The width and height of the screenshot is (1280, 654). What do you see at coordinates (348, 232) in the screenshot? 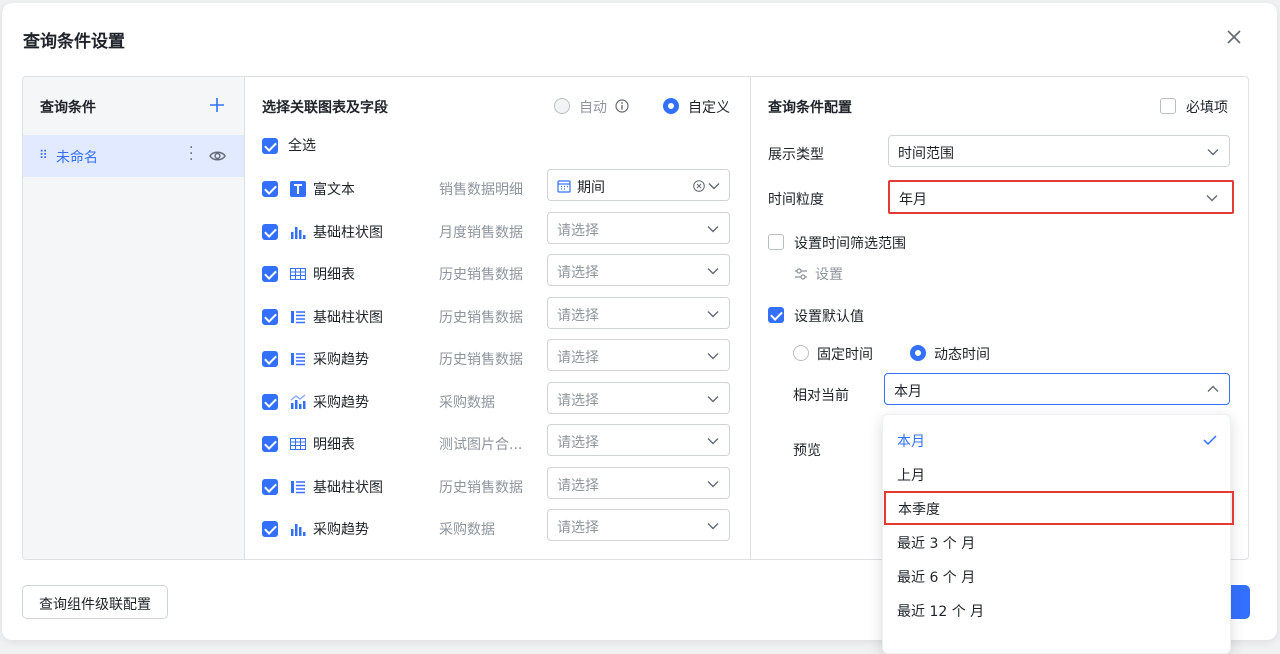
I see `chart-name: 基础柱状图` at bounding box center [348, 232].